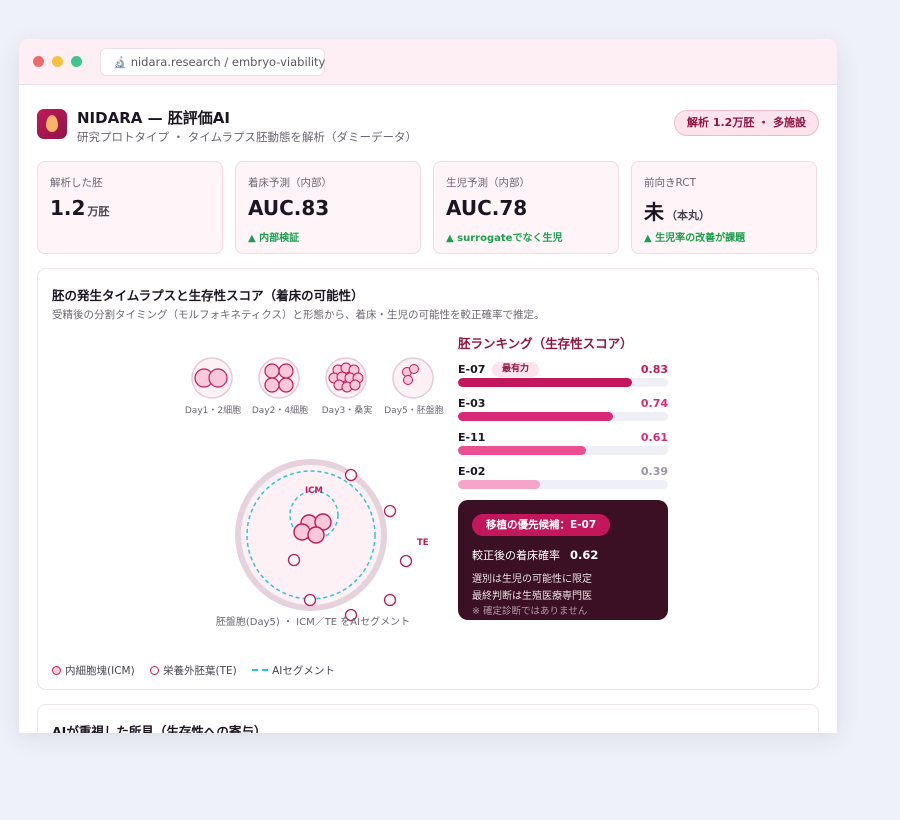 The height and width of the screenshot is (820, 900). Describe the element at coordinates (488, 183) in the screenshot. I see `stat-label: 生児予測（内部）` at that location.